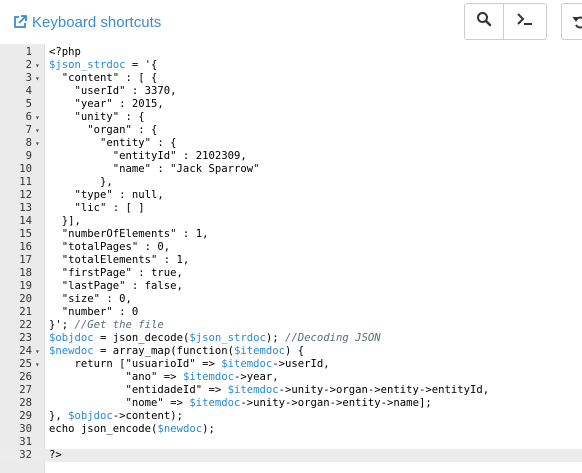 Image resolution: width=582 pixels, height=473 pixels. I want to click on code-line: 8 ▾ "entity" : {, so click(291, 143).